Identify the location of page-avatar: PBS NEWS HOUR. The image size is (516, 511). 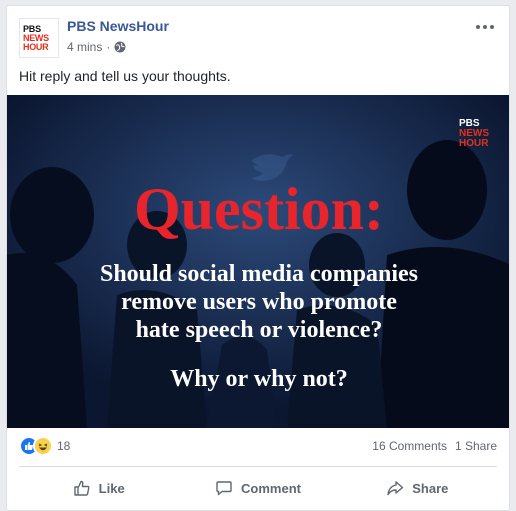
(39, 38).